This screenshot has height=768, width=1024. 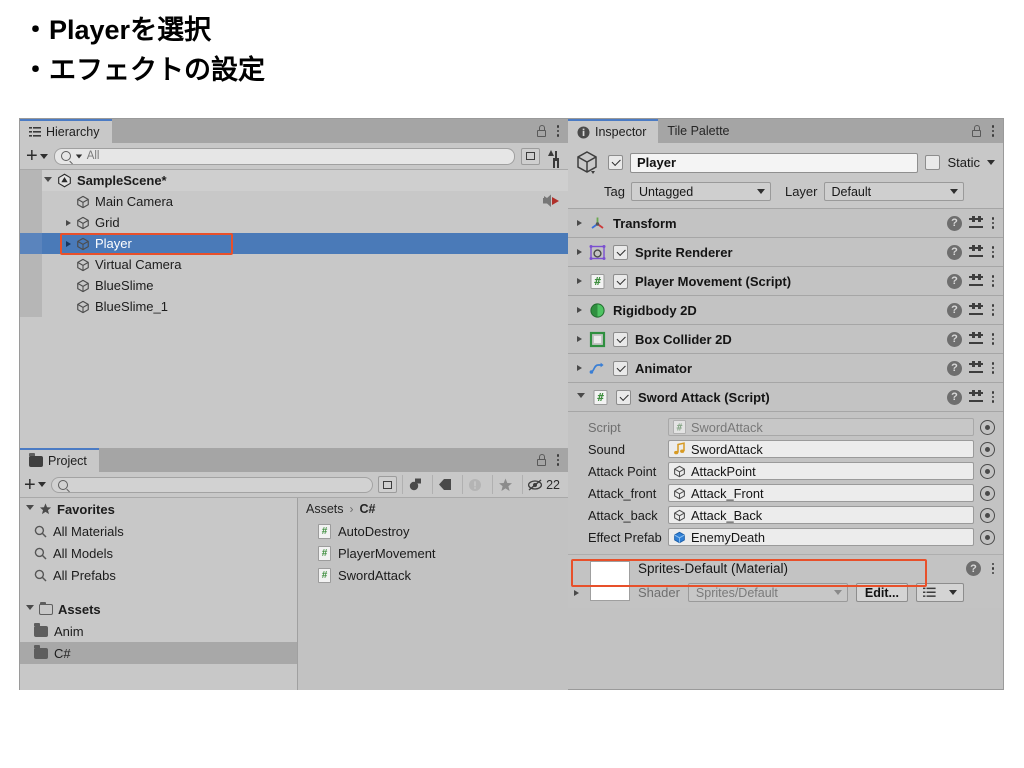 What do you see at coordinates (294, 264) in the screenshot?
I see `hierarchy-item: Virtual Camera` at bounding box center [294, 264].